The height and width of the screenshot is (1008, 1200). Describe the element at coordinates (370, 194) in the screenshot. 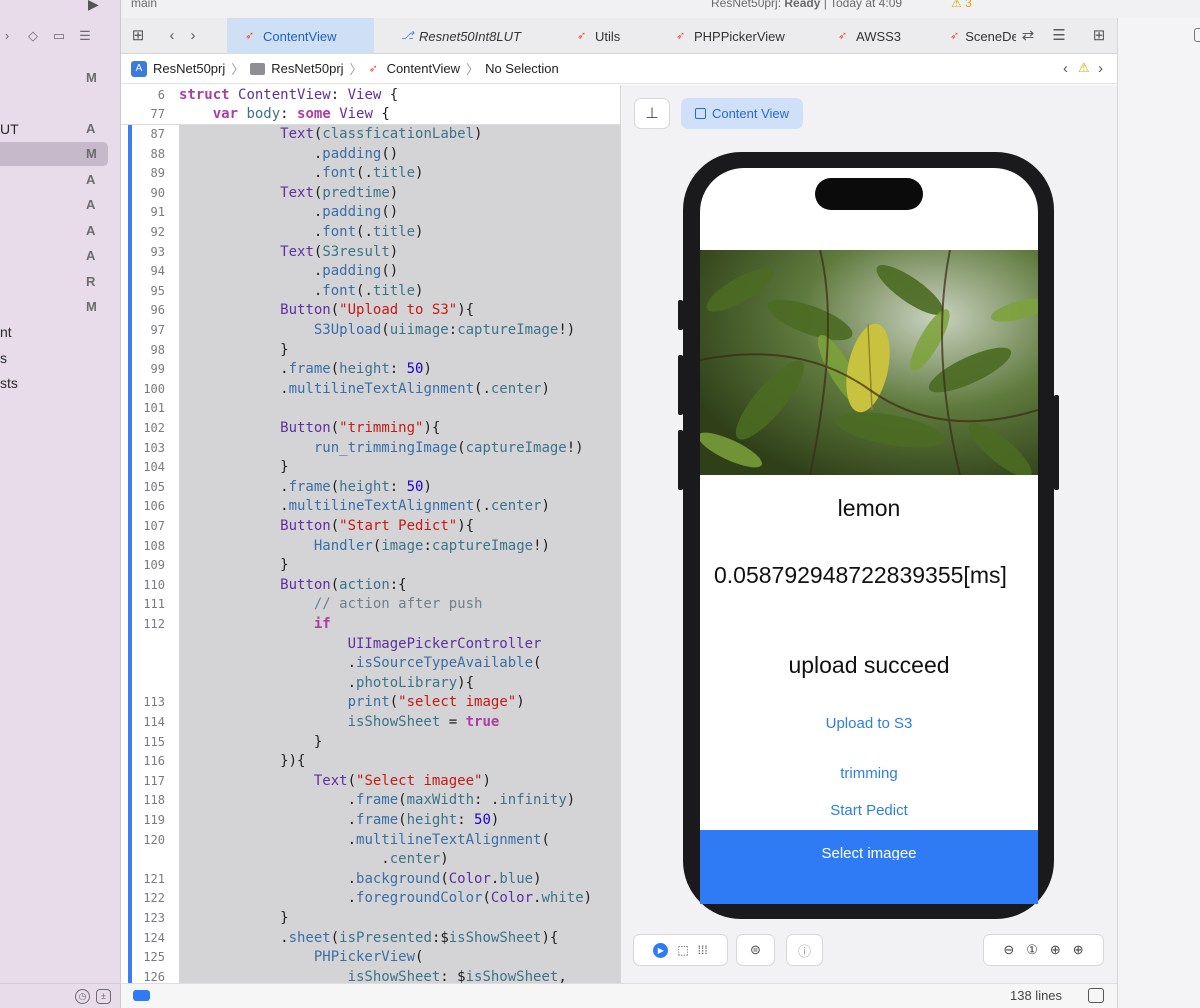

I see `code-line: 90 Text(predtime)` at that location.